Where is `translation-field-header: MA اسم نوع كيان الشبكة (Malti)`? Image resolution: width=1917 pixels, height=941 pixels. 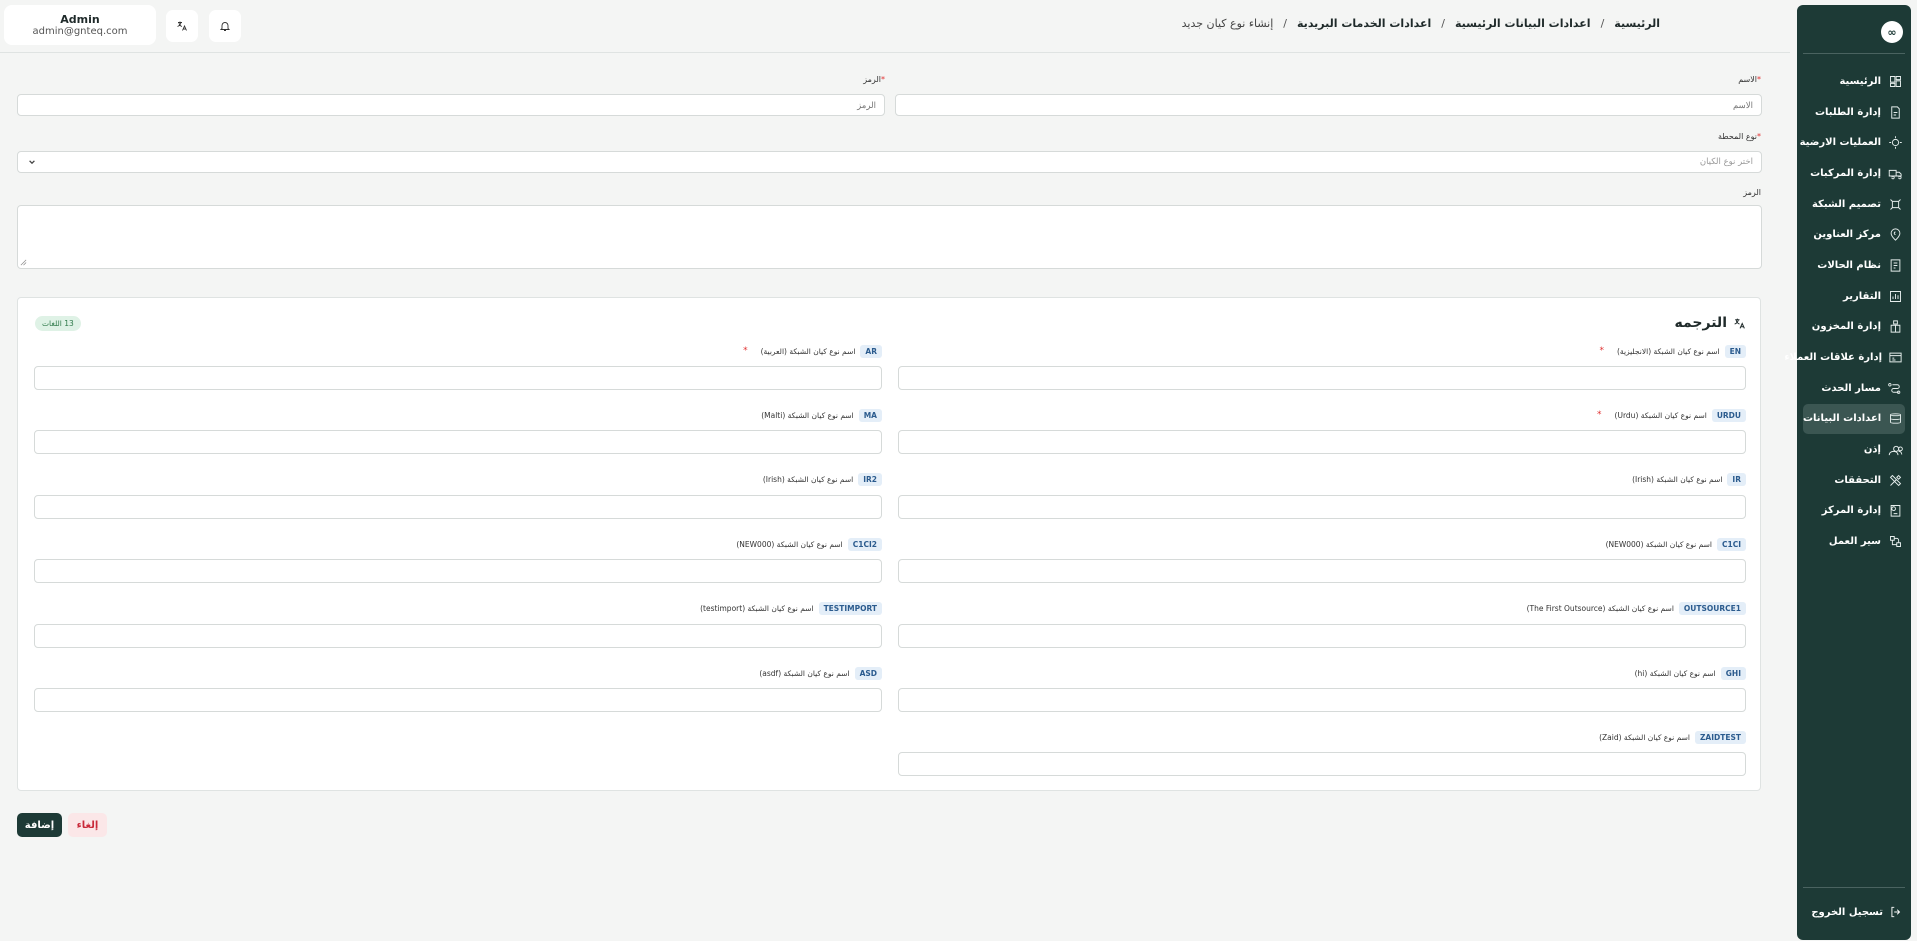
translation-field-header: MA اسم نوع كيان الشبكة (Malti) is located at coordinates (815, 415).